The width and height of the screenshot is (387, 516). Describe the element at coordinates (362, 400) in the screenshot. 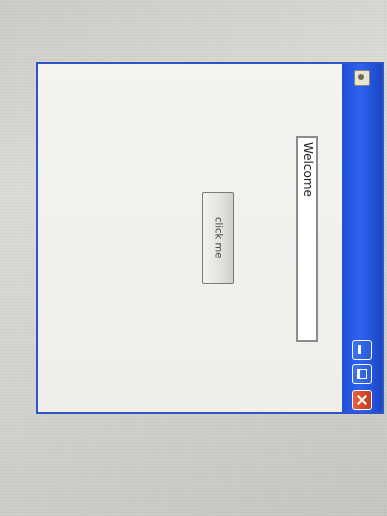

I see `close-button` at that location.